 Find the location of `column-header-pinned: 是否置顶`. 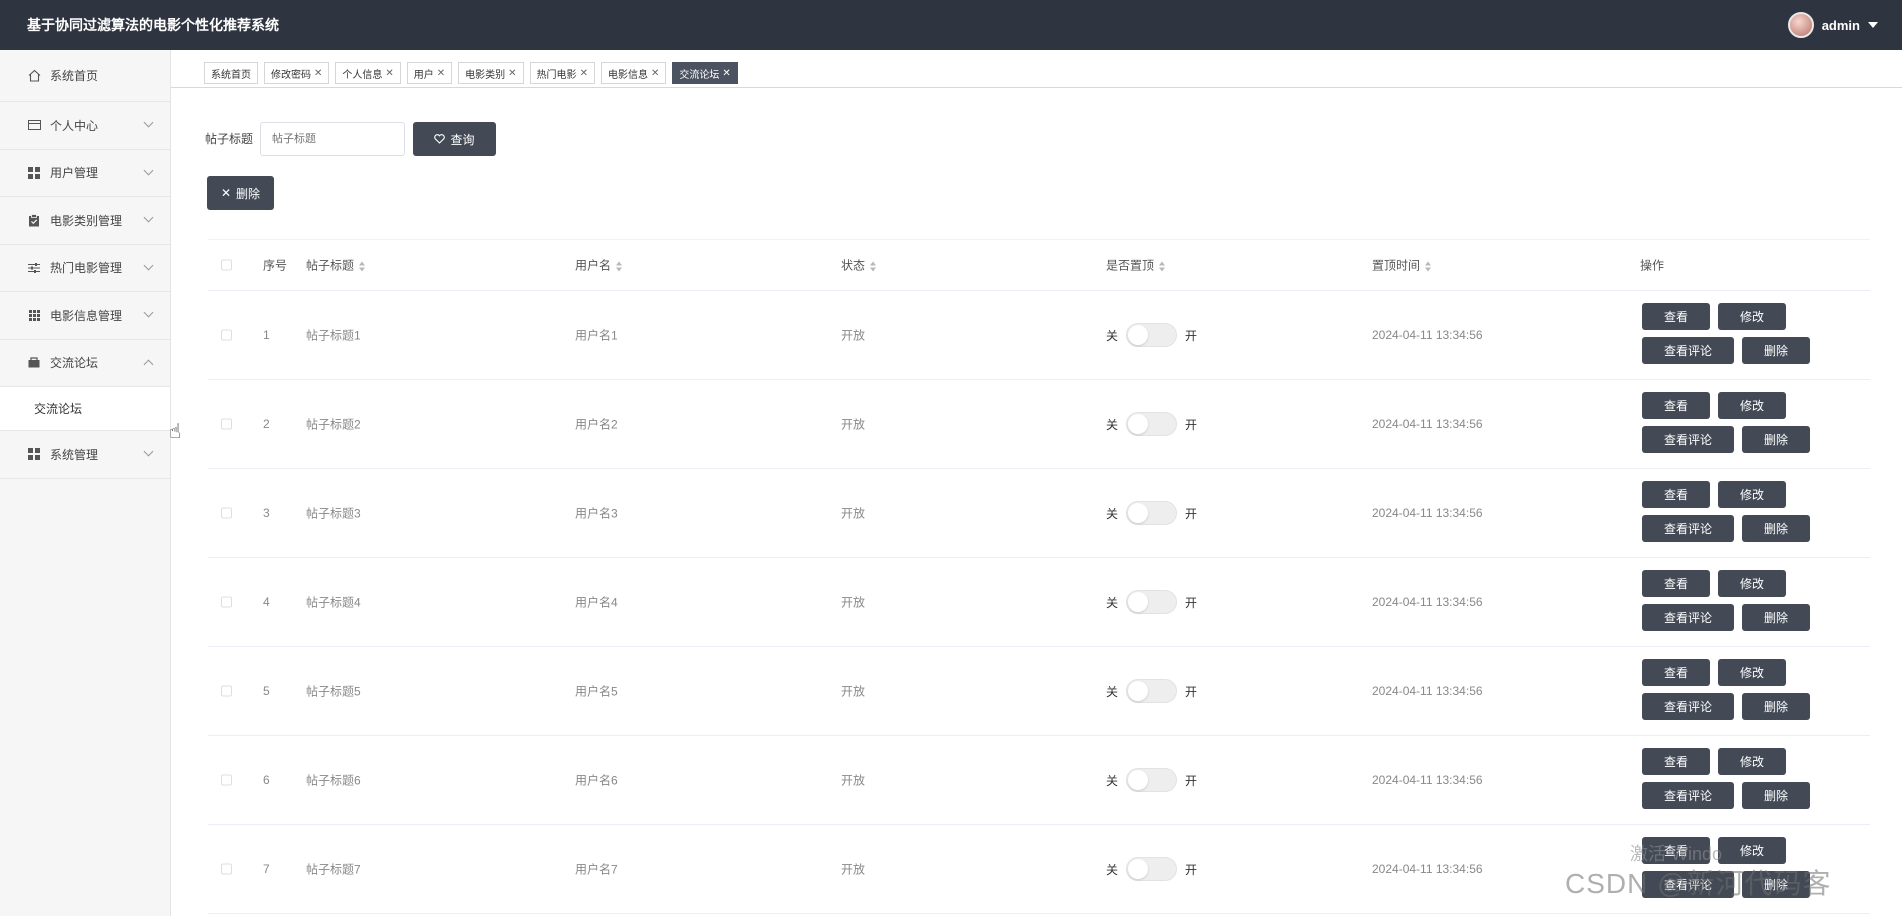

column-header-pinned: 是否置顶 is located at coordinates (1136, 265).